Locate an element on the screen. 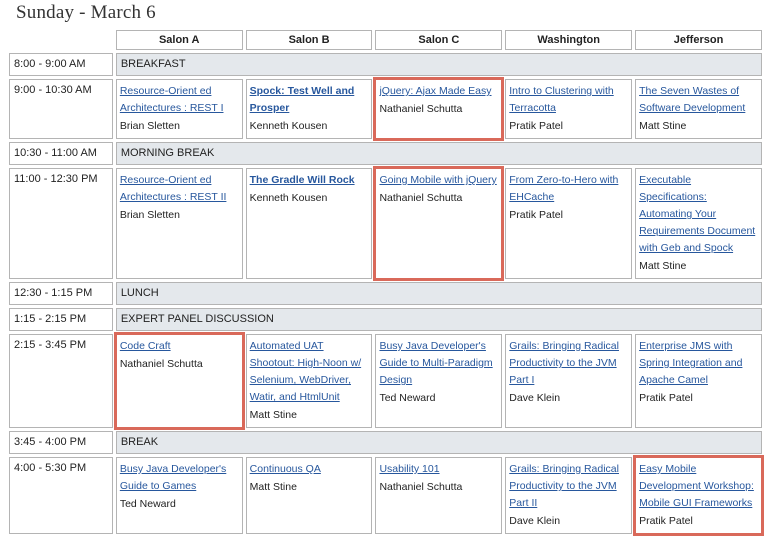  time-slot: 2:15 - 3:45 PM is located at coordinates (61, 381).